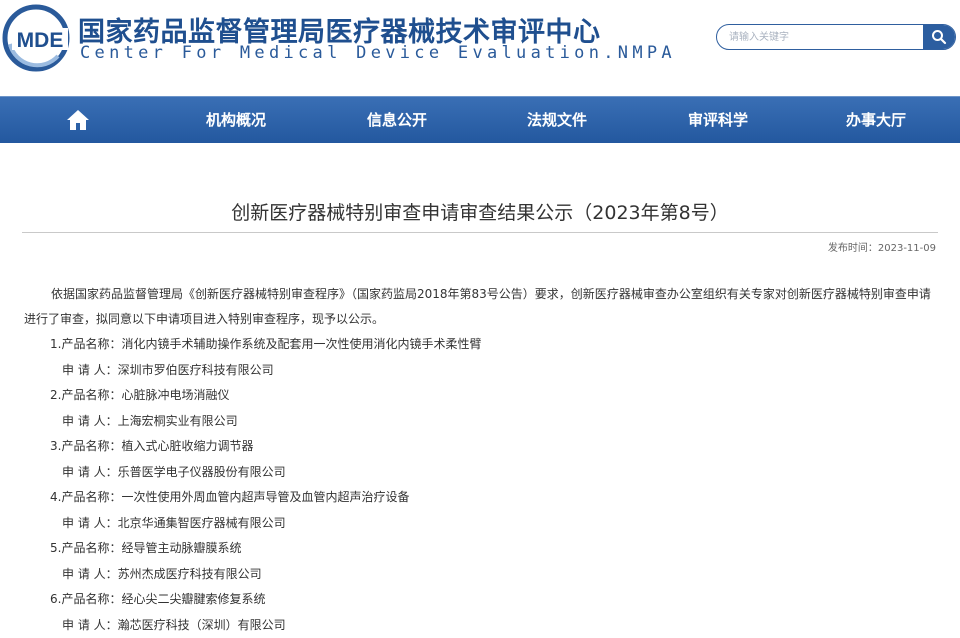  I want to click on logo-text: MDE, so click(40, 40).